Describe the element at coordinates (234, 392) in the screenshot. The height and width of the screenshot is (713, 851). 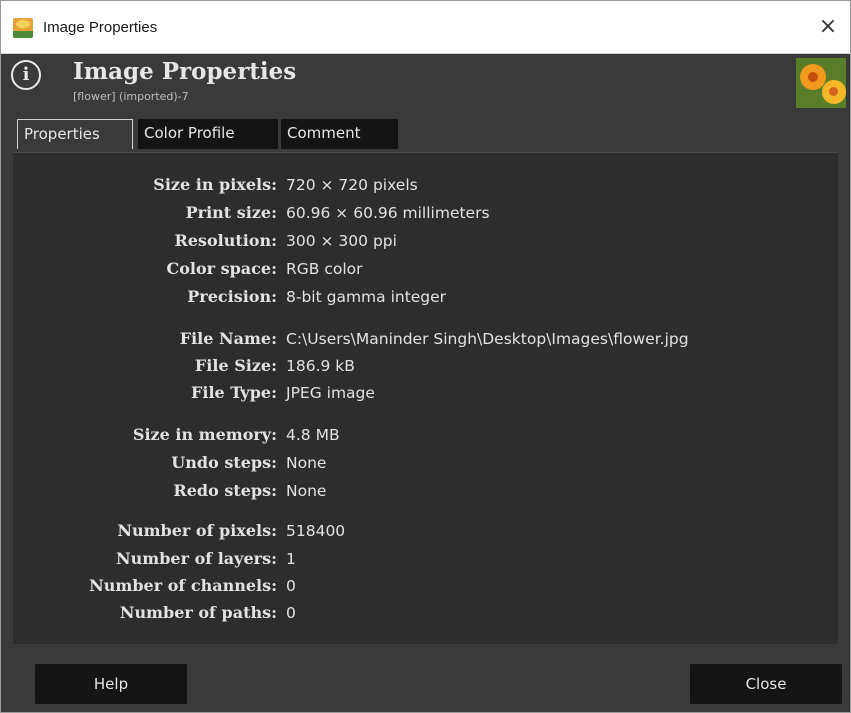
I see `property-label: File Type:` at that location.